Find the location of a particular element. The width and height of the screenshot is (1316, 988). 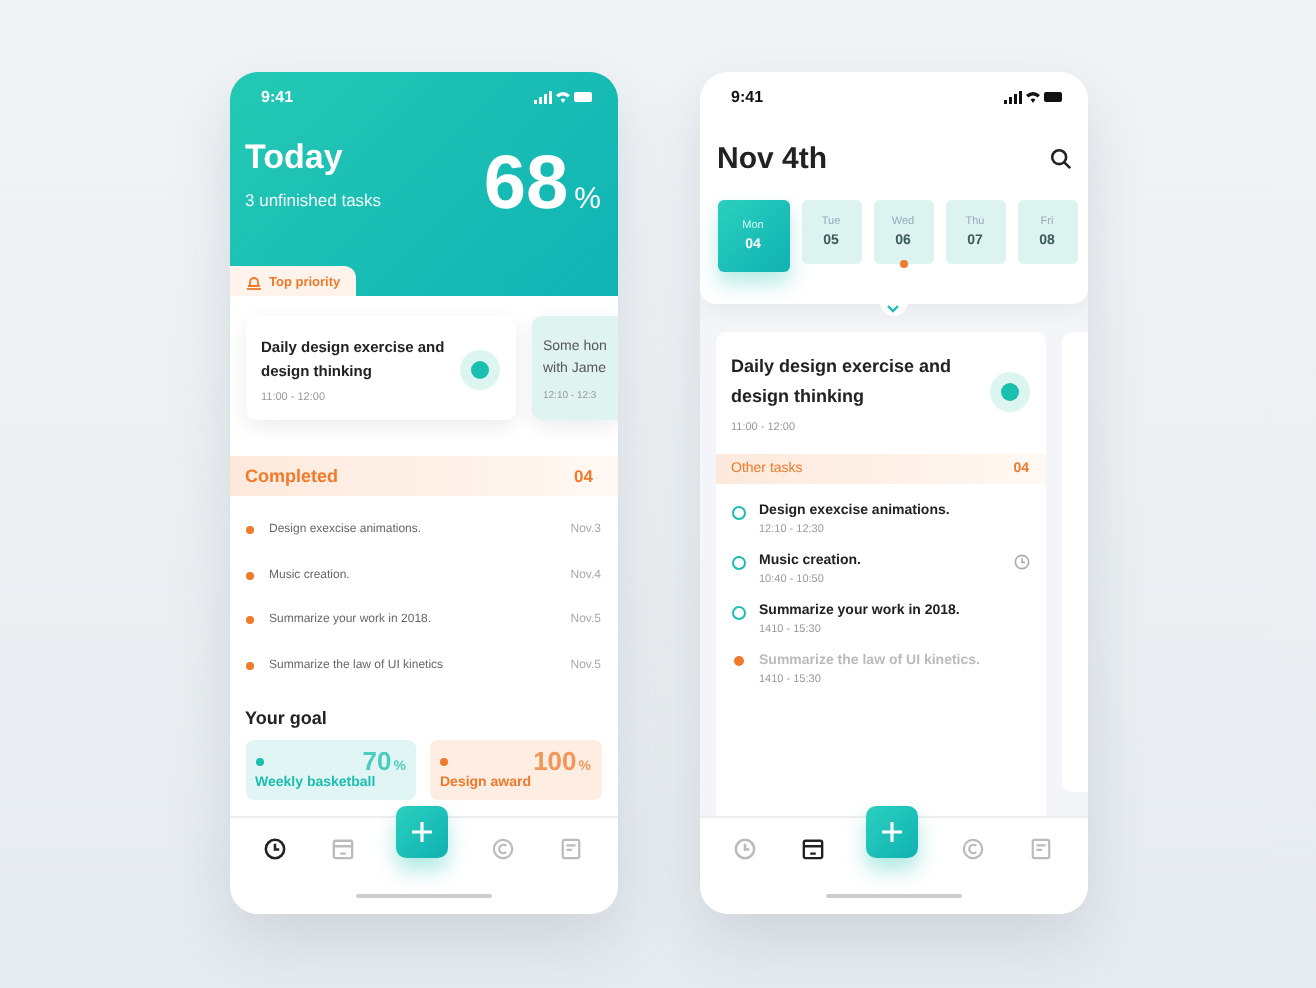

progress-unit: % is located at coordinates (587, 199).